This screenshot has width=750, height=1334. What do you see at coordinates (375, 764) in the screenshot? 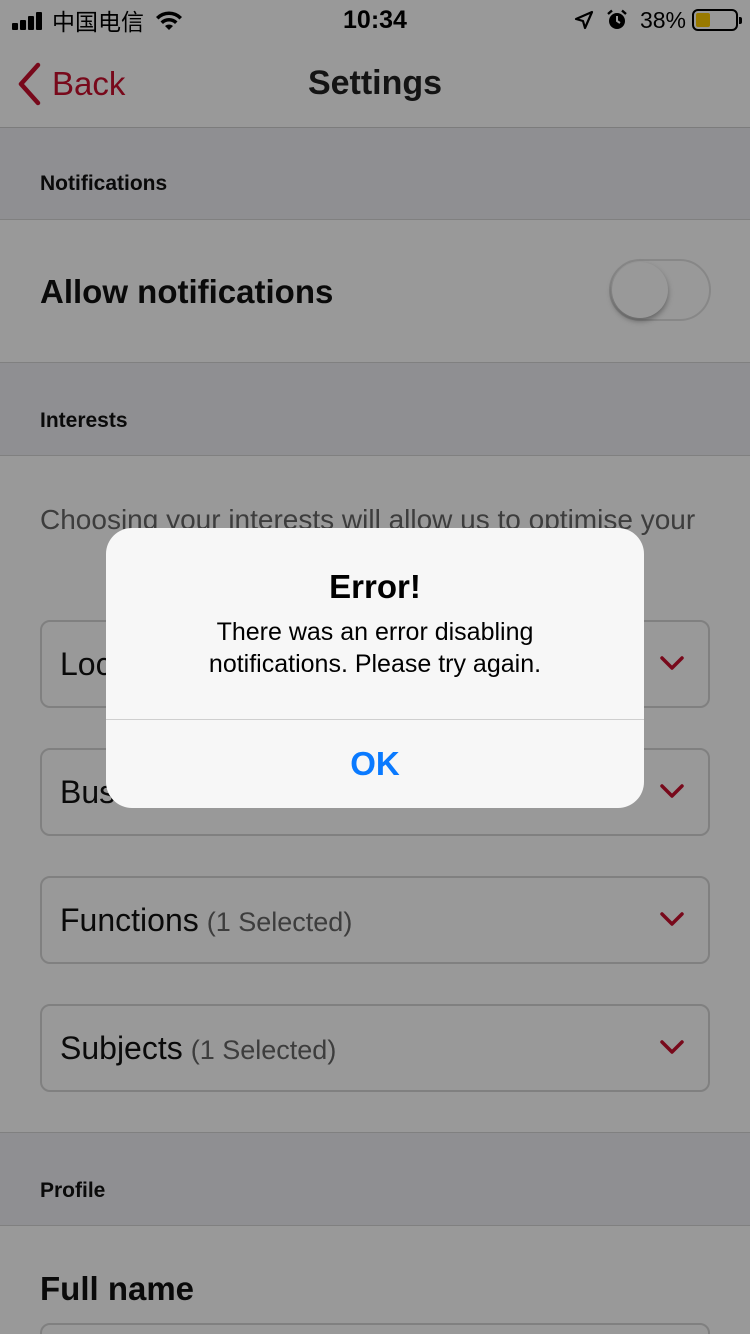
I see `alert-ok-button: OK` at bounding box center [375, 764].